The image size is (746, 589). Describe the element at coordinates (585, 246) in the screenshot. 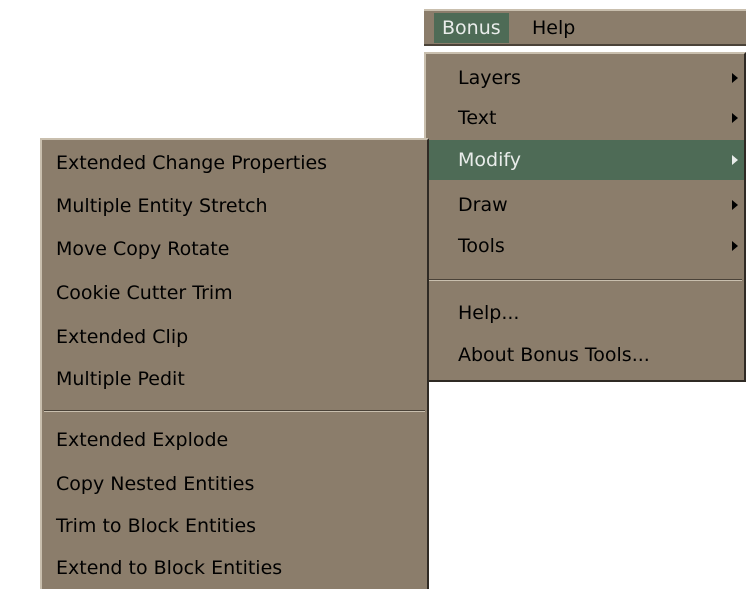

I see `menu-item-tools: Tools` at that location.